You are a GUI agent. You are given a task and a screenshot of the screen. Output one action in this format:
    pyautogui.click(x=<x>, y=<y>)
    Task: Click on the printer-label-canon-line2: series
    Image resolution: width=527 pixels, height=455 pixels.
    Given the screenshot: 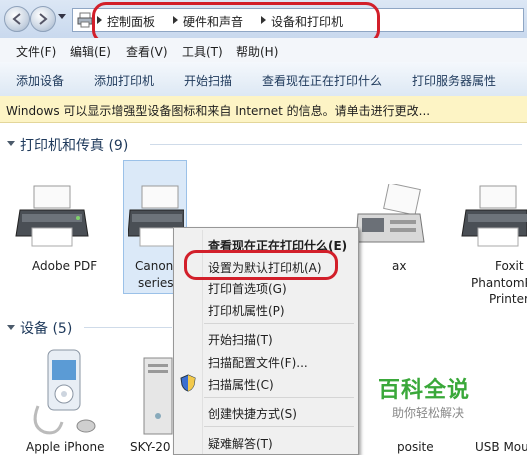 What is the action you would take?
    pyautogui.click(x=156, y=283)
    